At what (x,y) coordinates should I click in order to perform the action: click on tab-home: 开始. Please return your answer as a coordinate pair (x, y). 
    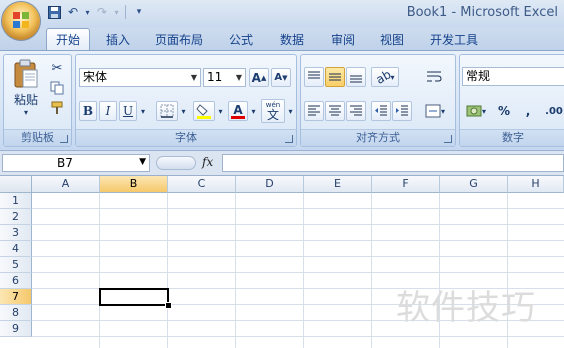
    Looking at the image, I should click on (68, 39).